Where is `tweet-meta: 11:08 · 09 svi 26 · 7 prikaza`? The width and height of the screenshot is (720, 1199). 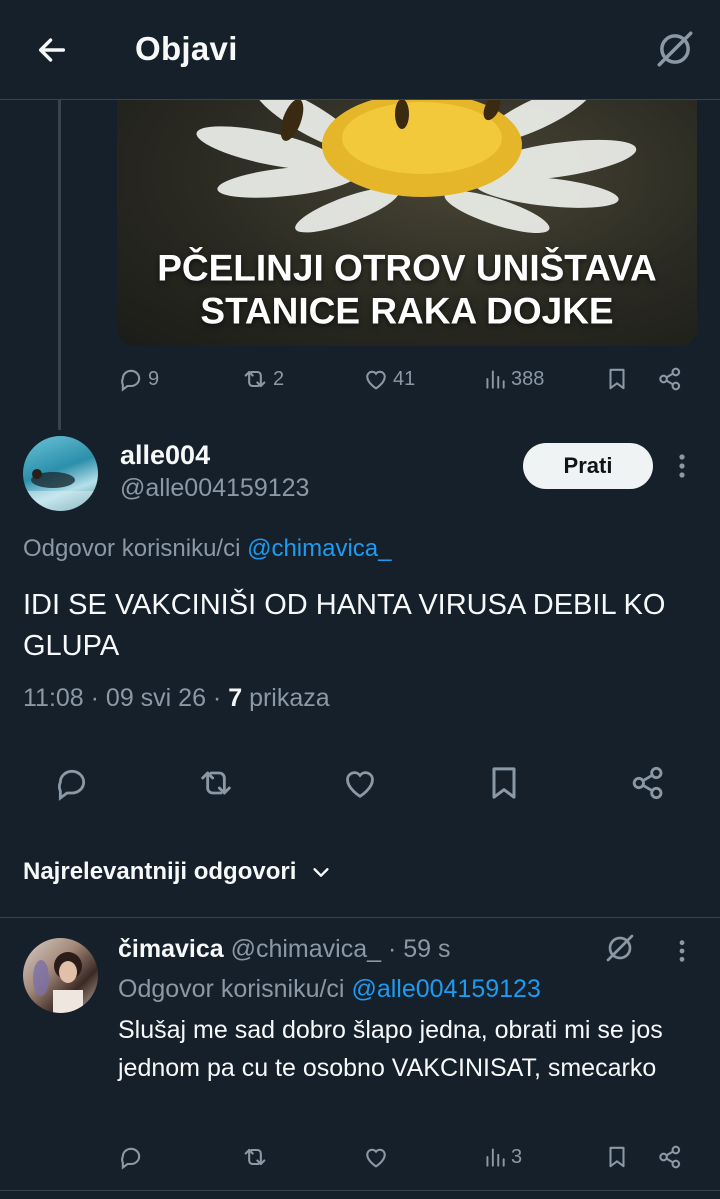
tweet-meta: 11:08 · 09 svi 26 · 7 prikaza is located at coordinates (176, 698).